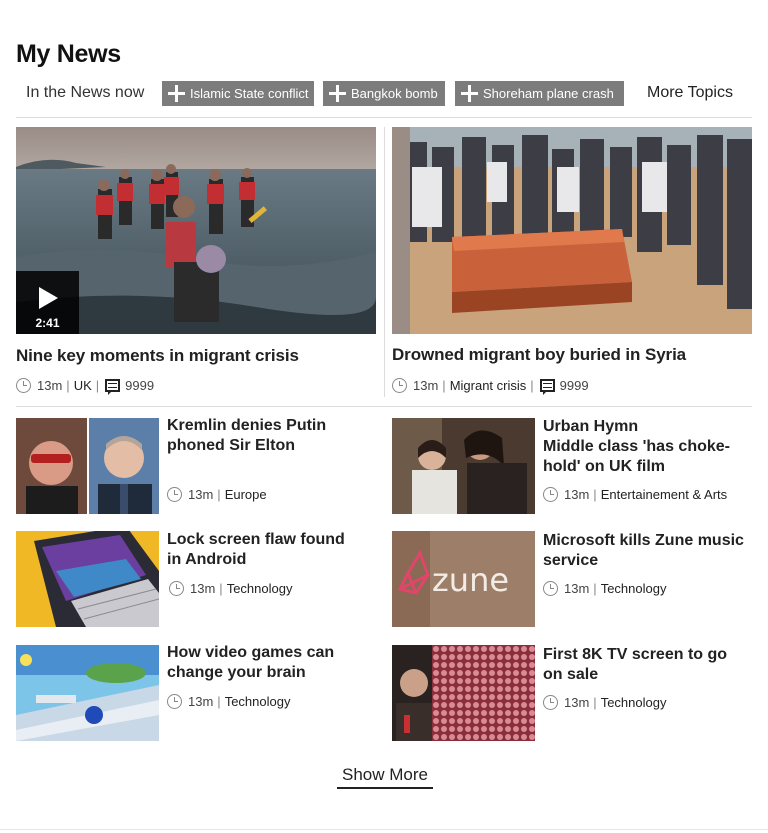 Image resolution: width=768 pixels, height=833 pixels. I want to click on story-image-zune: zune, so click(463, 579).